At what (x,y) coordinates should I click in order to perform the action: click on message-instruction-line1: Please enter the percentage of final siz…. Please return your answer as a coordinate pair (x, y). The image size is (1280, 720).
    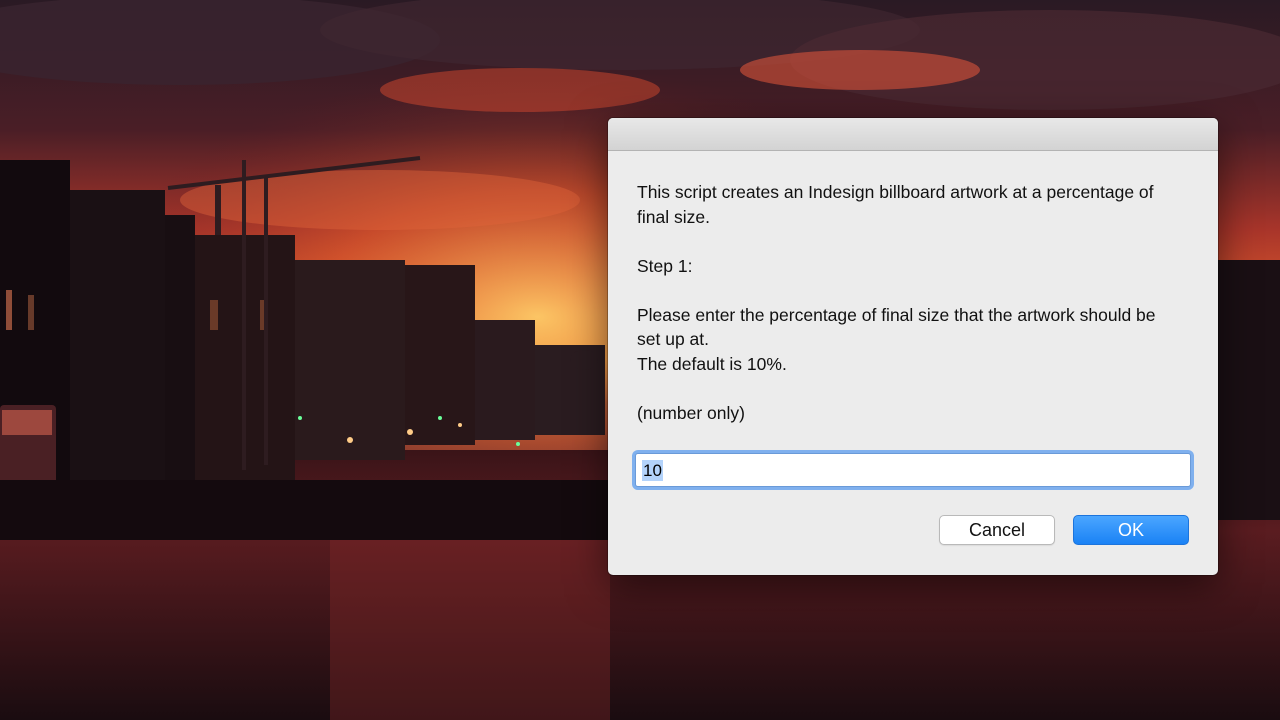
    Looking at the image, I should click on (896, 327).